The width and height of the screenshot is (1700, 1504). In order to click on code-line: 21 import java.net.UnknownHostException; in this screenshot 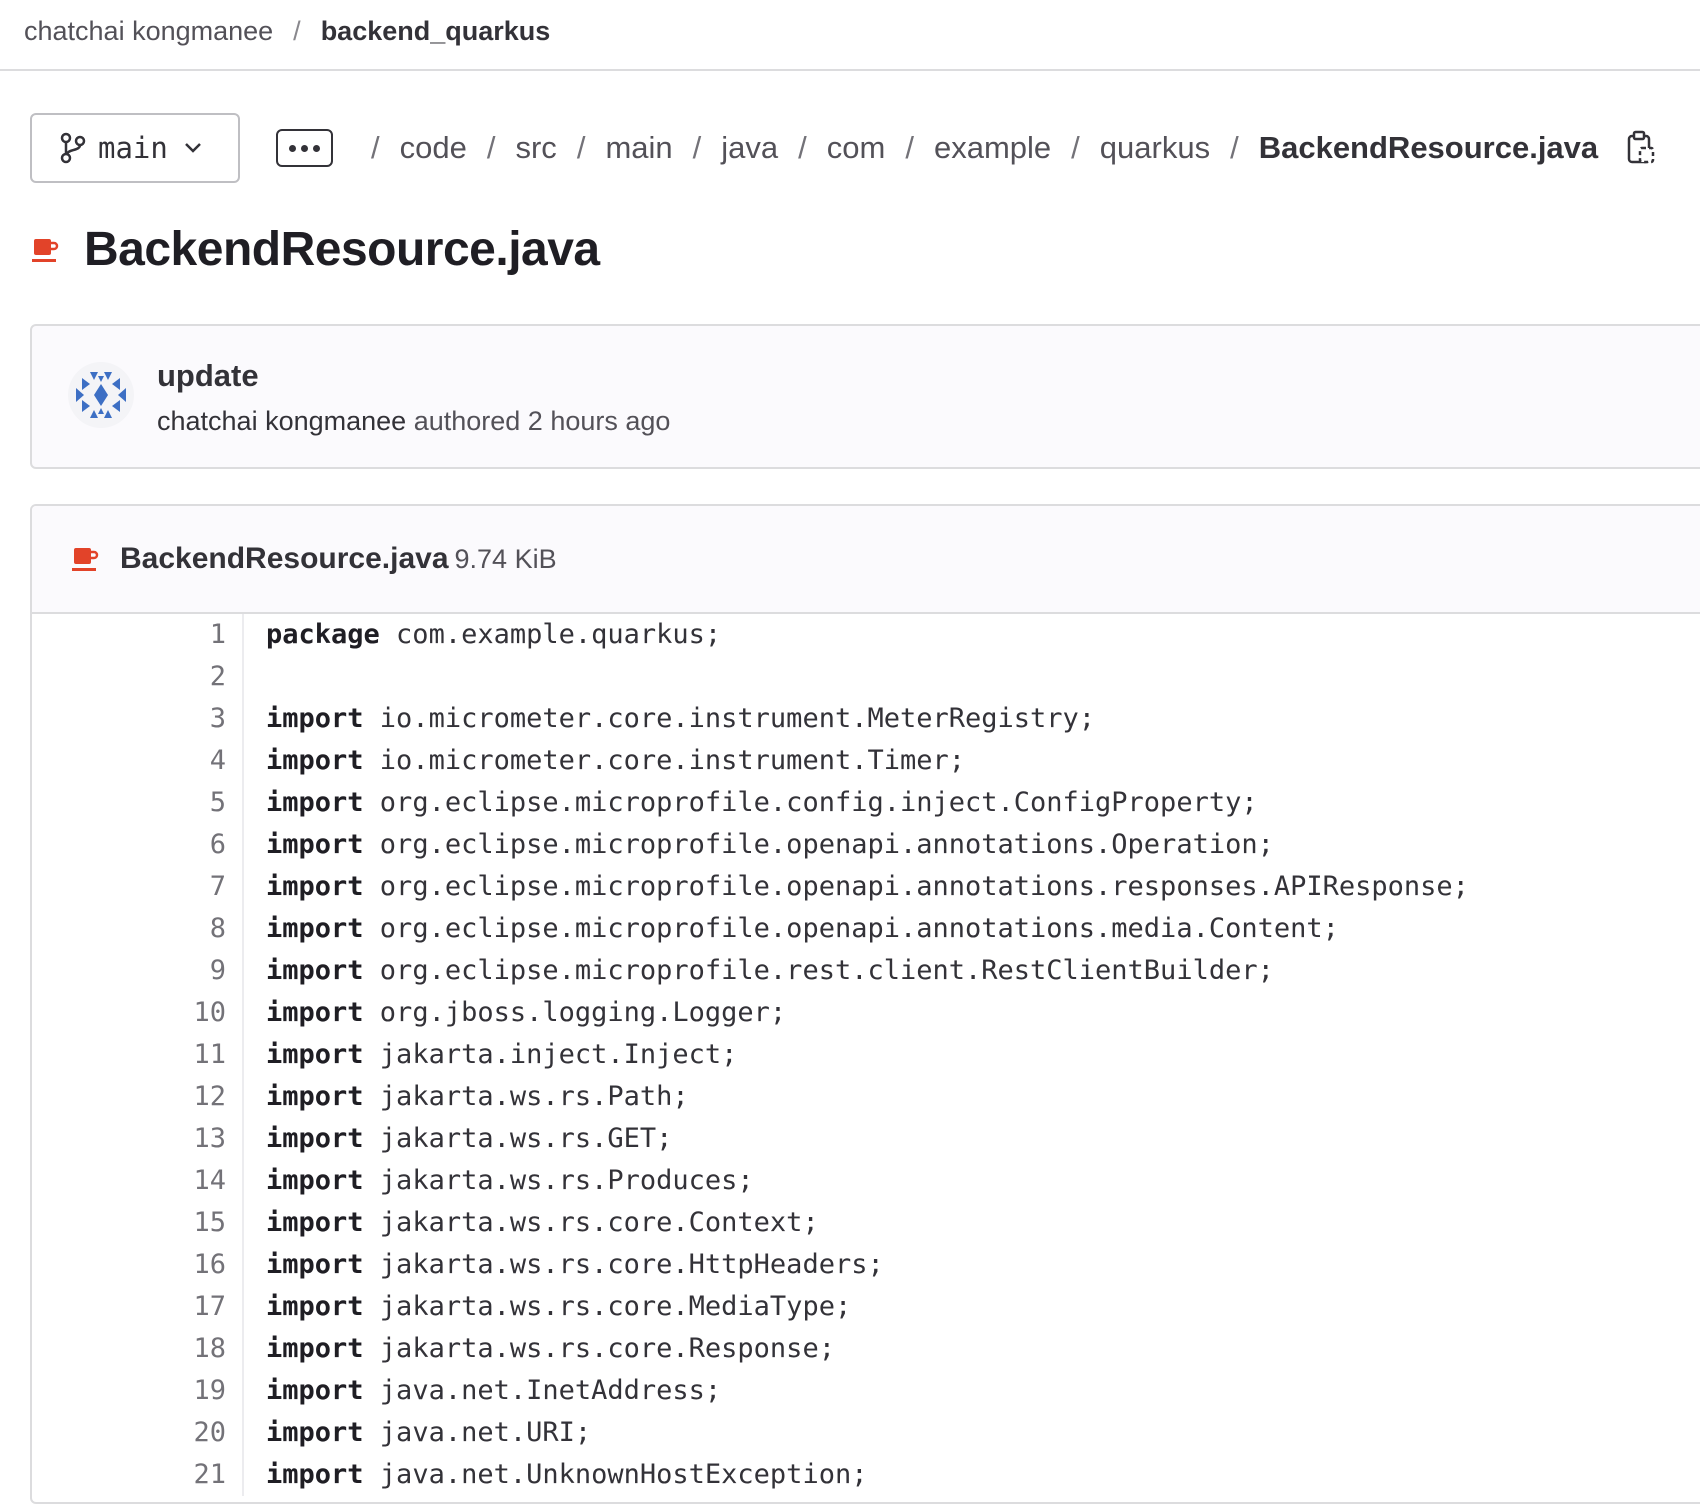, I will do `click(866, 1475)`.